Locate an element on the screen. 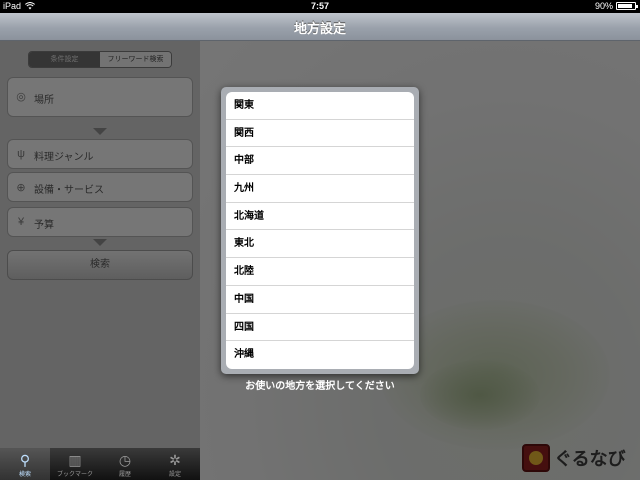 The image size is (640, 480). region-row-chugoku: 中国 is located at coordinates (320, 300).